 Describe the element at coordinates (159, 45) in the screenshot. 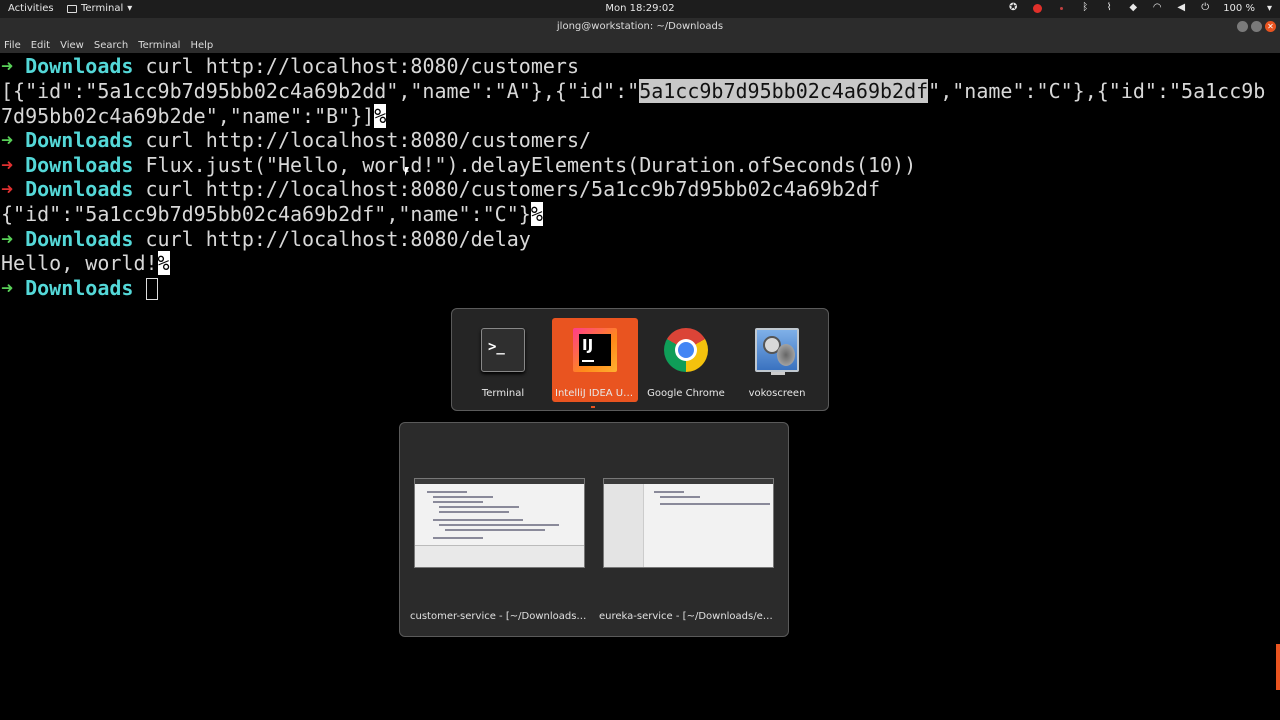

I see `menu-terminal: Terminal` at that location.